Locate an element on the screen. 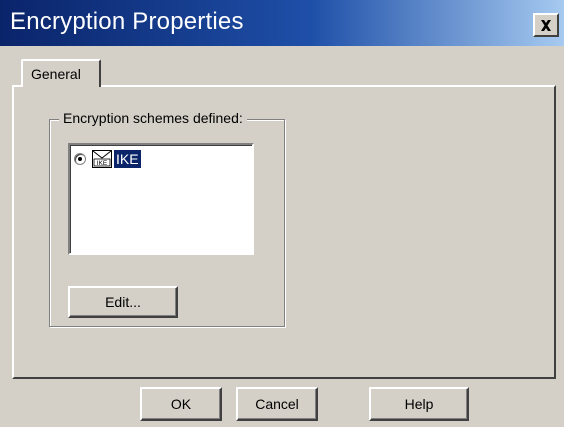  tab-general-label: General is located at coordinates (56, 74).